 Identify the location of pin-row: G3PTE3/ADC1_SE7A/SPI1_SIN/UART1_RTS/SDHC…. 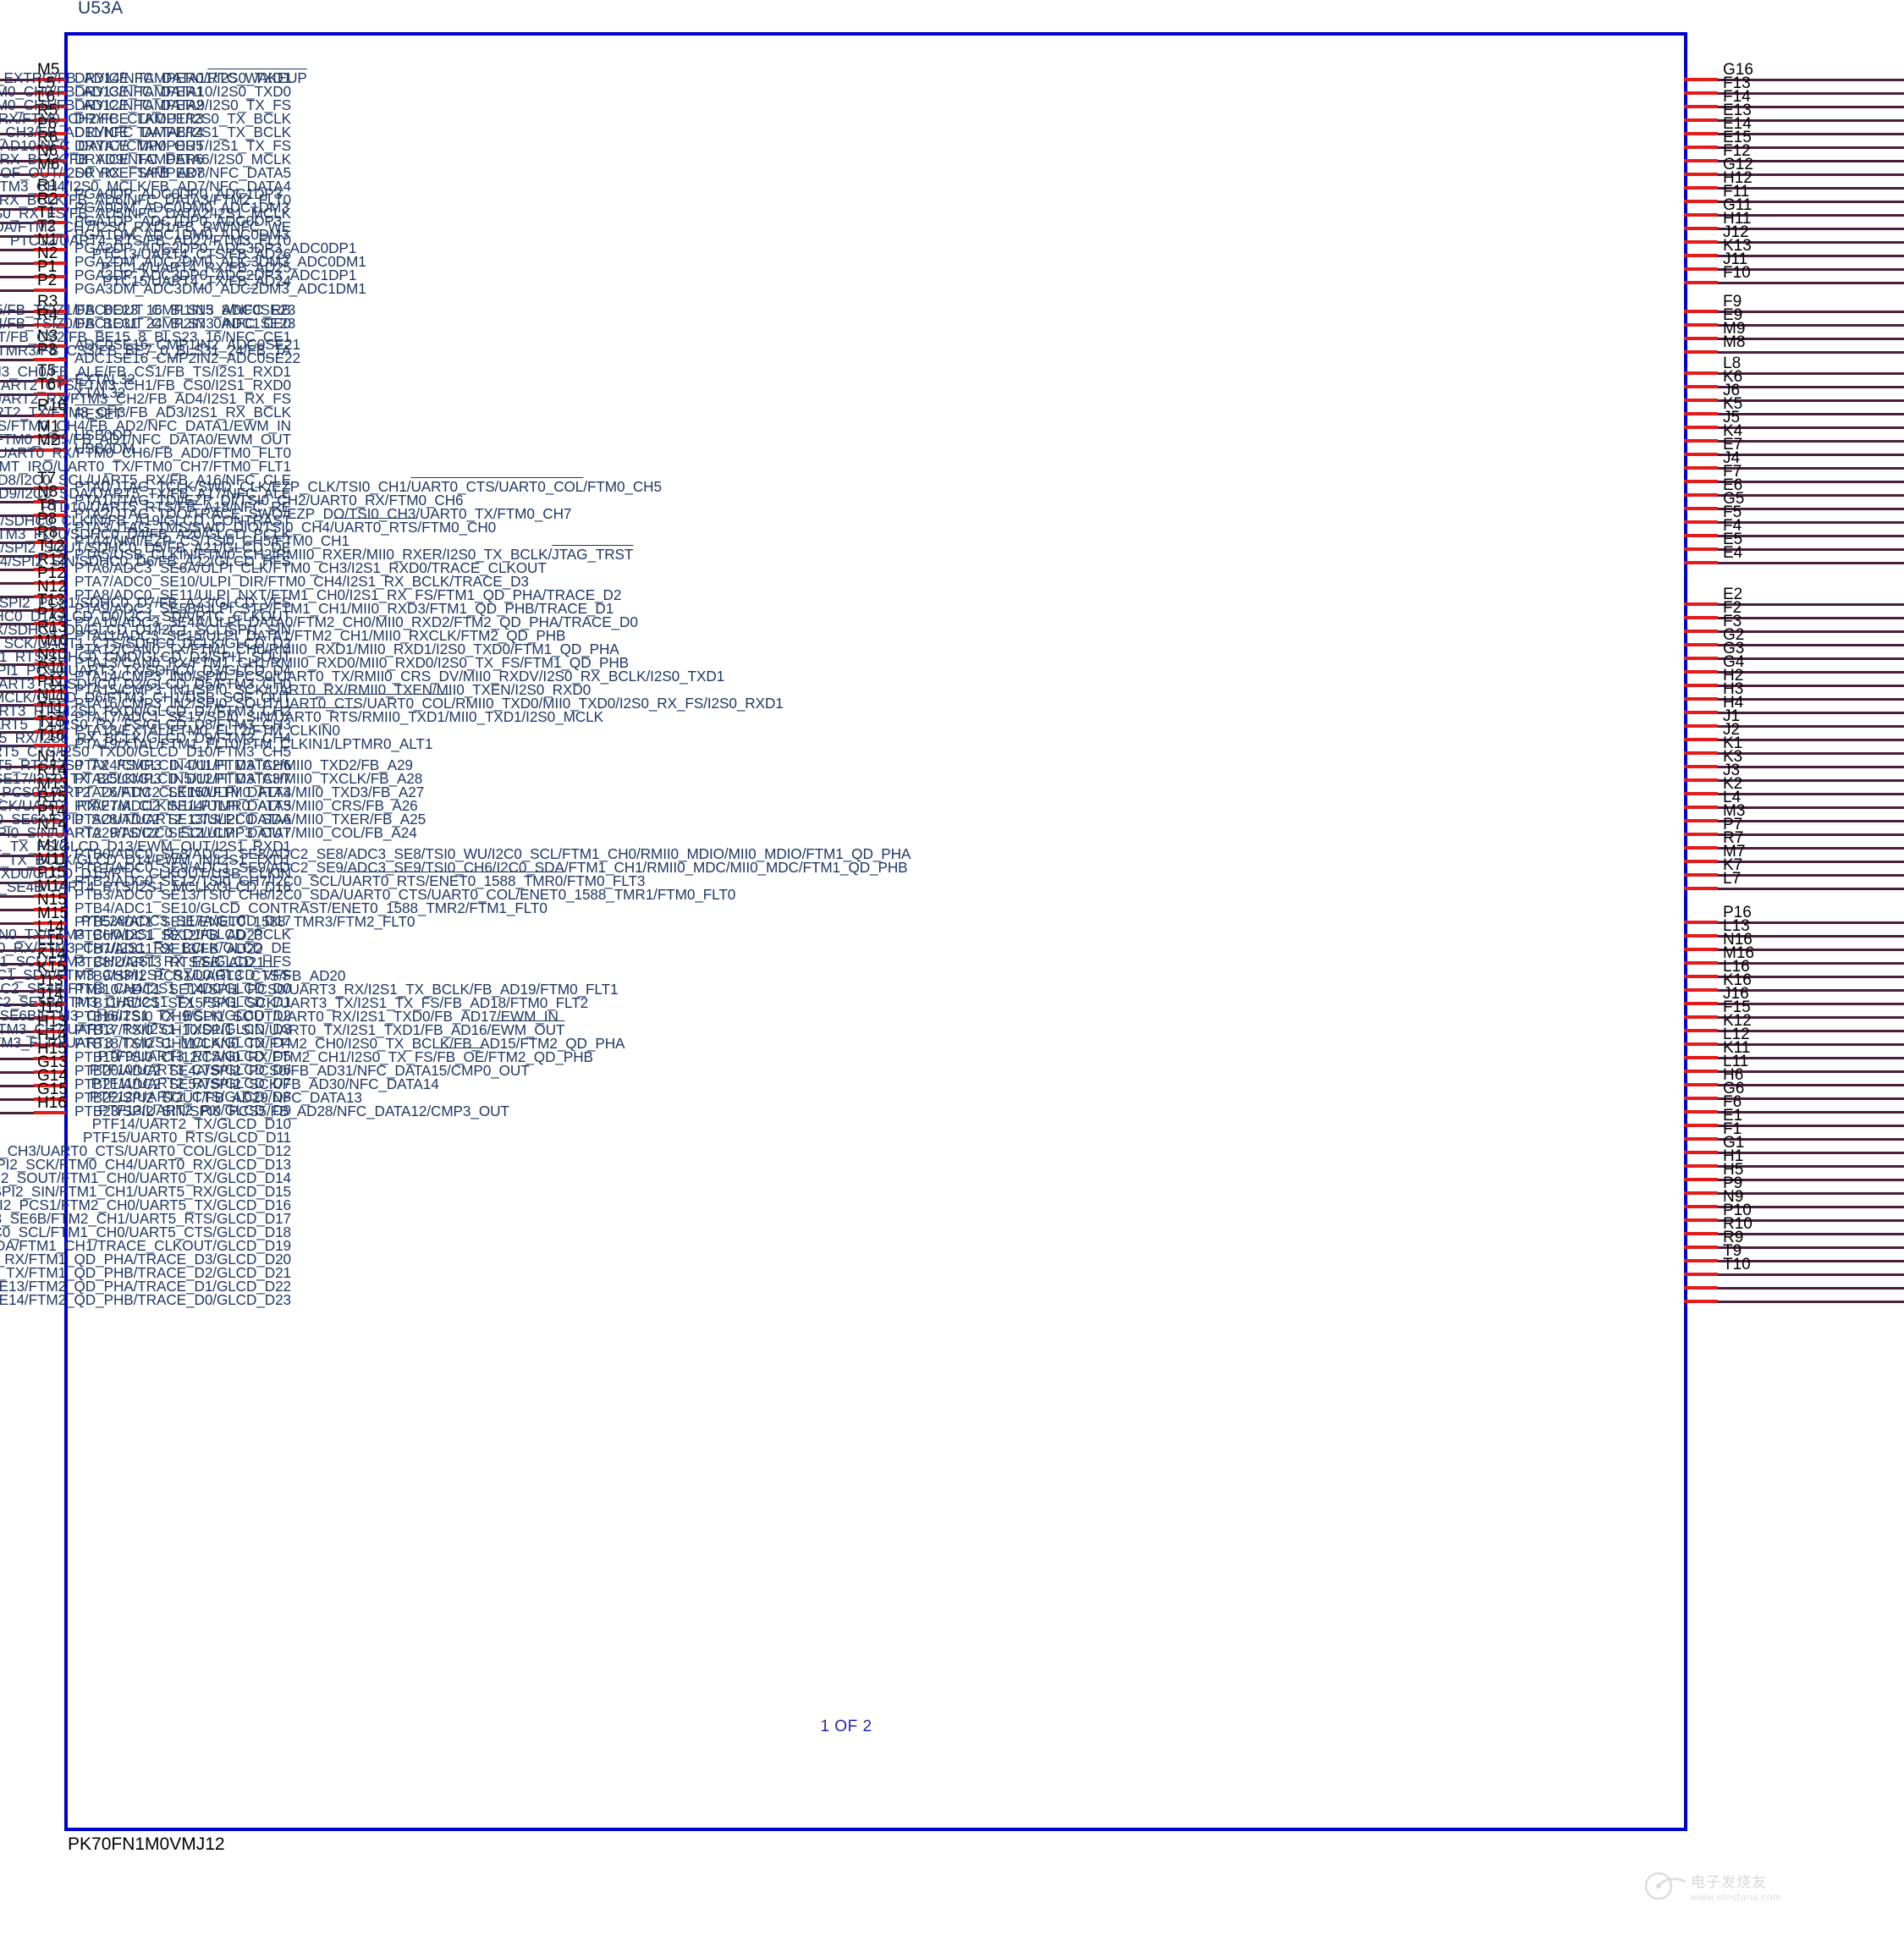
(952, 652).